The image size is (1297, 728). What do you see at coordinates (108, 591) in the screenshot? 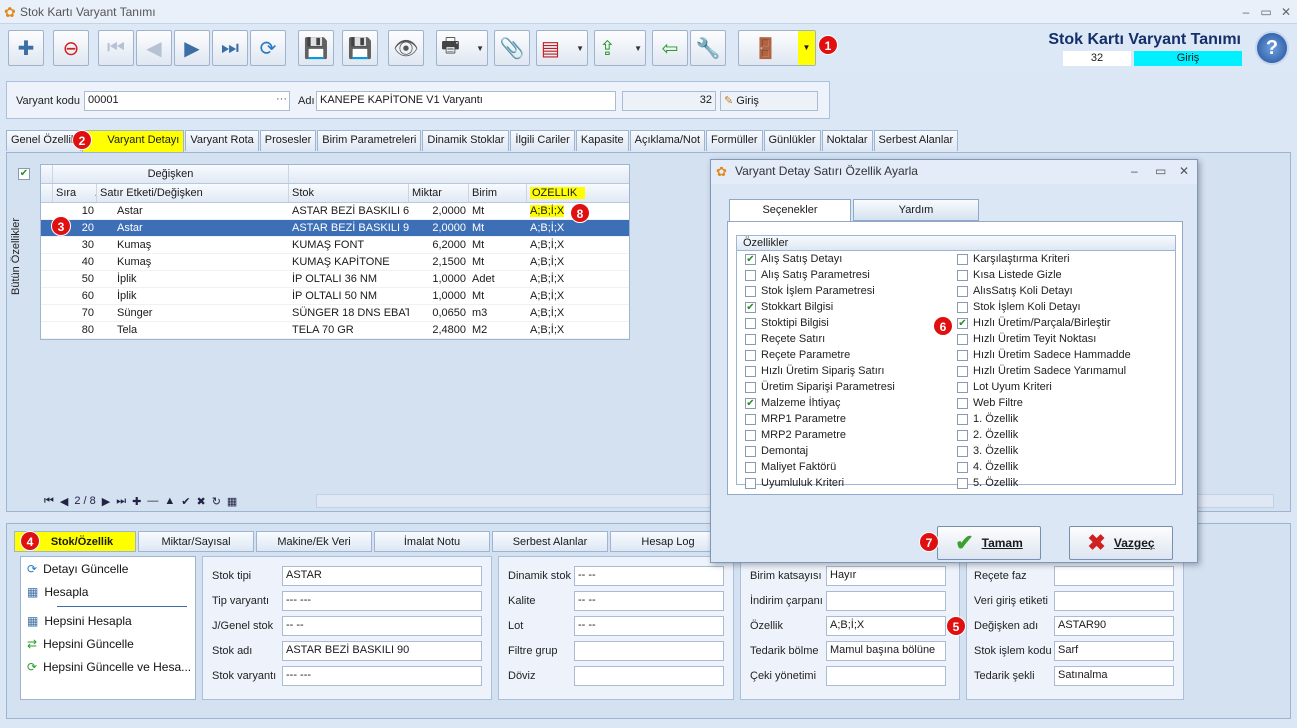
I see `calculate-button: ▦ Hesapla` at bounding box center [108, 591].